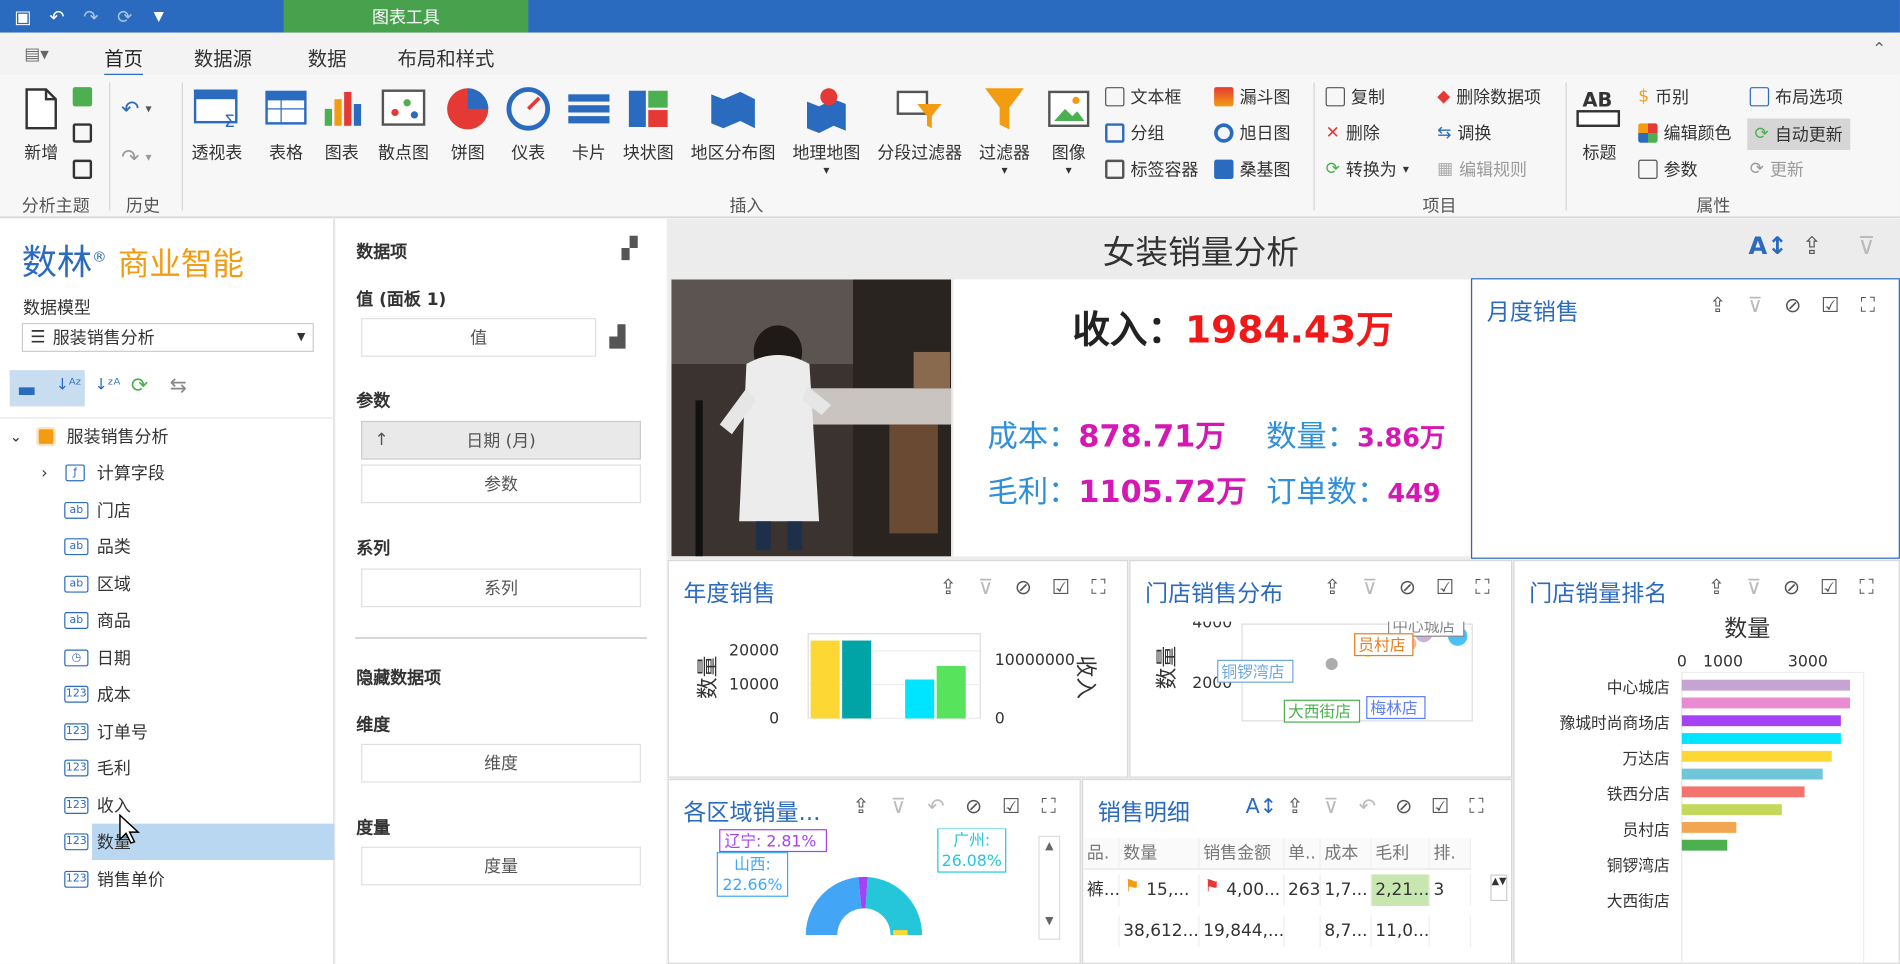 This screenshot has height=964, width=1900. What do you see at coordinates (1879, 49) in the screenshot?
I see `collapse-ribbon-icon: ⌃` at bounding box center [1879, 49].